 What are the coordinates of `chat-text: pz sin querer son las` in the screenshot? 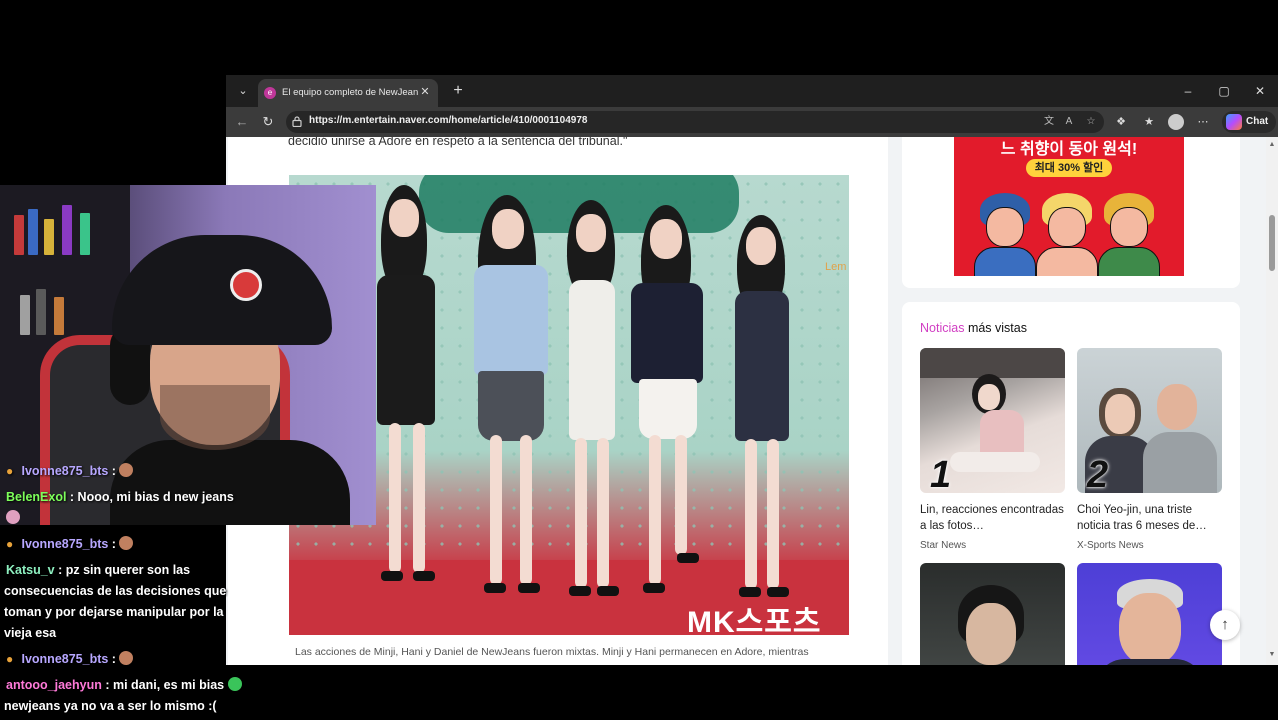 It's located at (128, 570).